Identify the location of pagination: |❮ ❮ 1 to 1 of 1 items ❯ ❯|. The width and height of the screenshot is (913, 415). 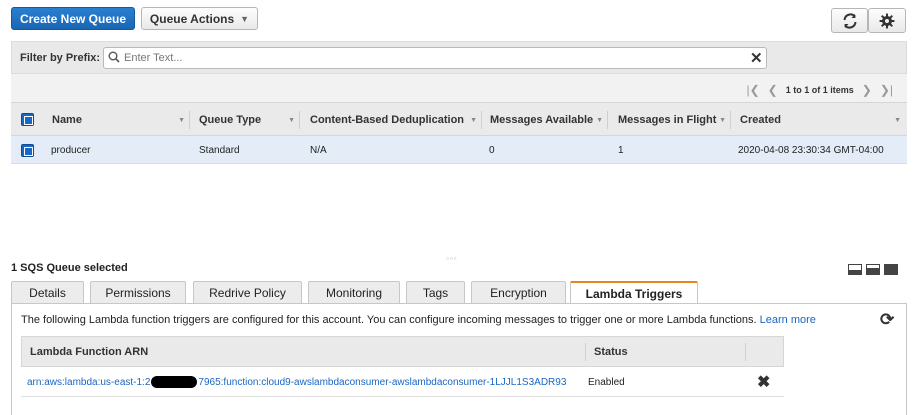
(820, 90).